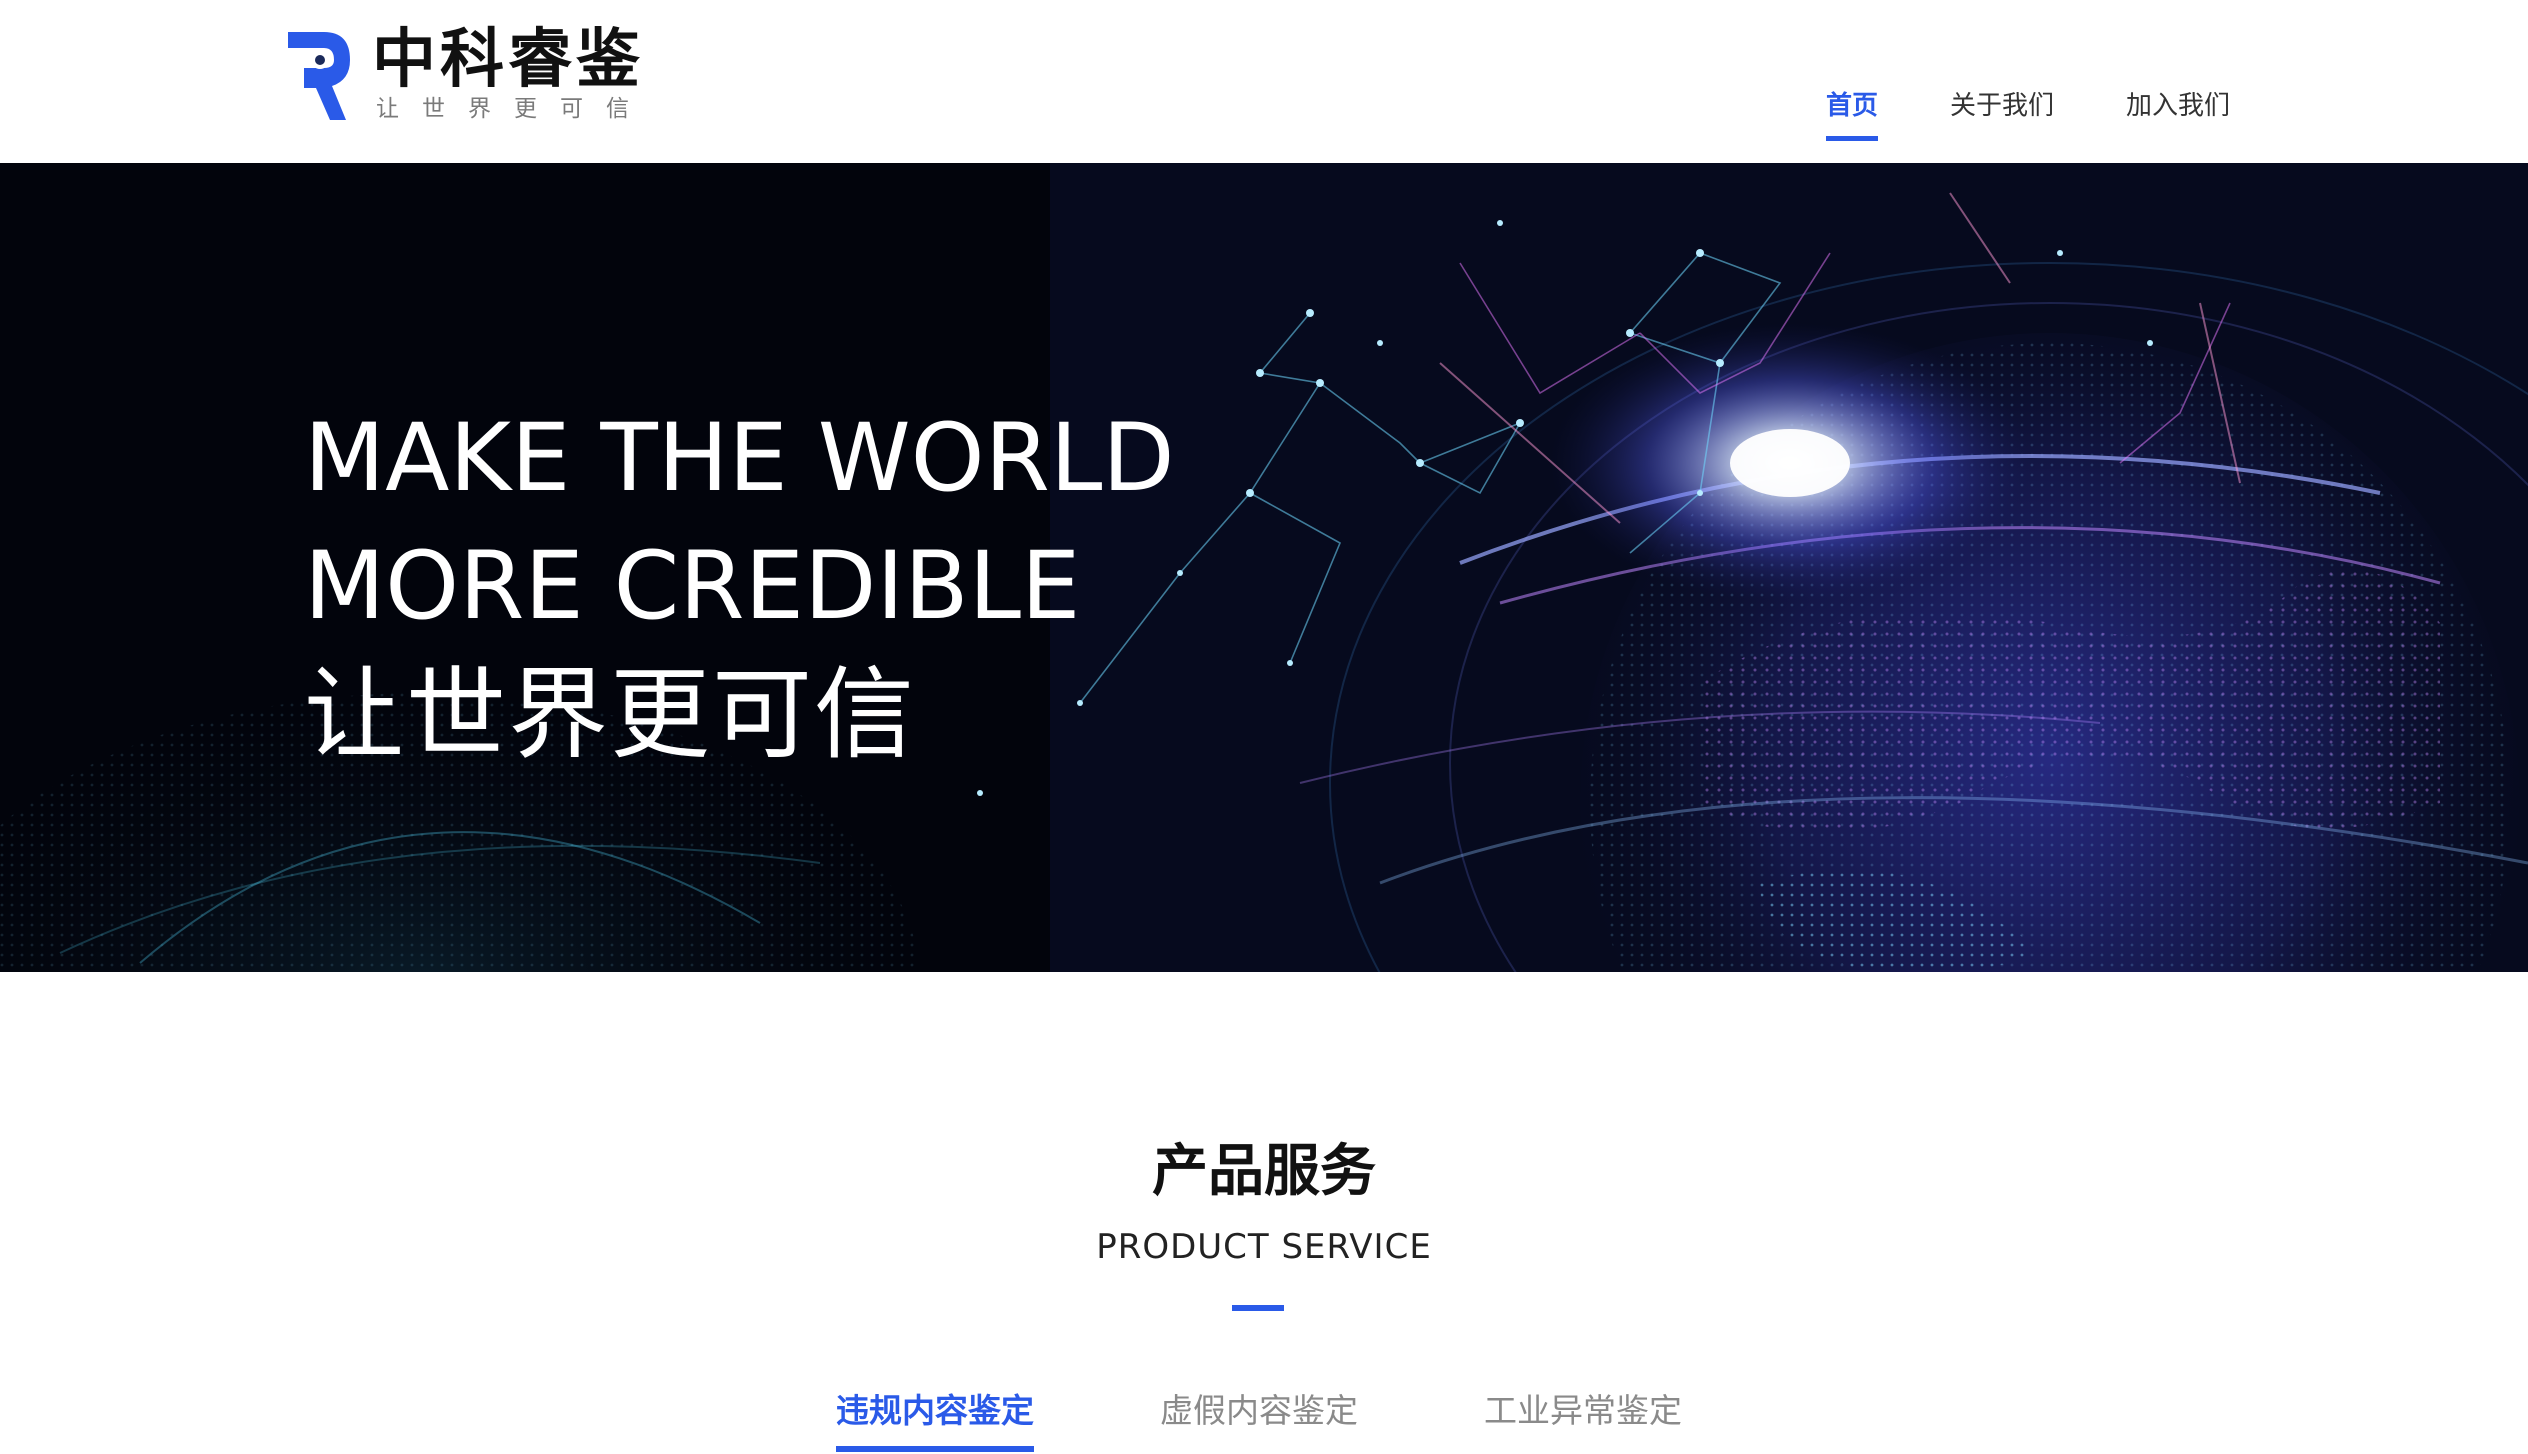  What do you see at coordinates (1258, 1308) in the screenshot?
I see `section-divider` at bounding box center [1258, 1308].